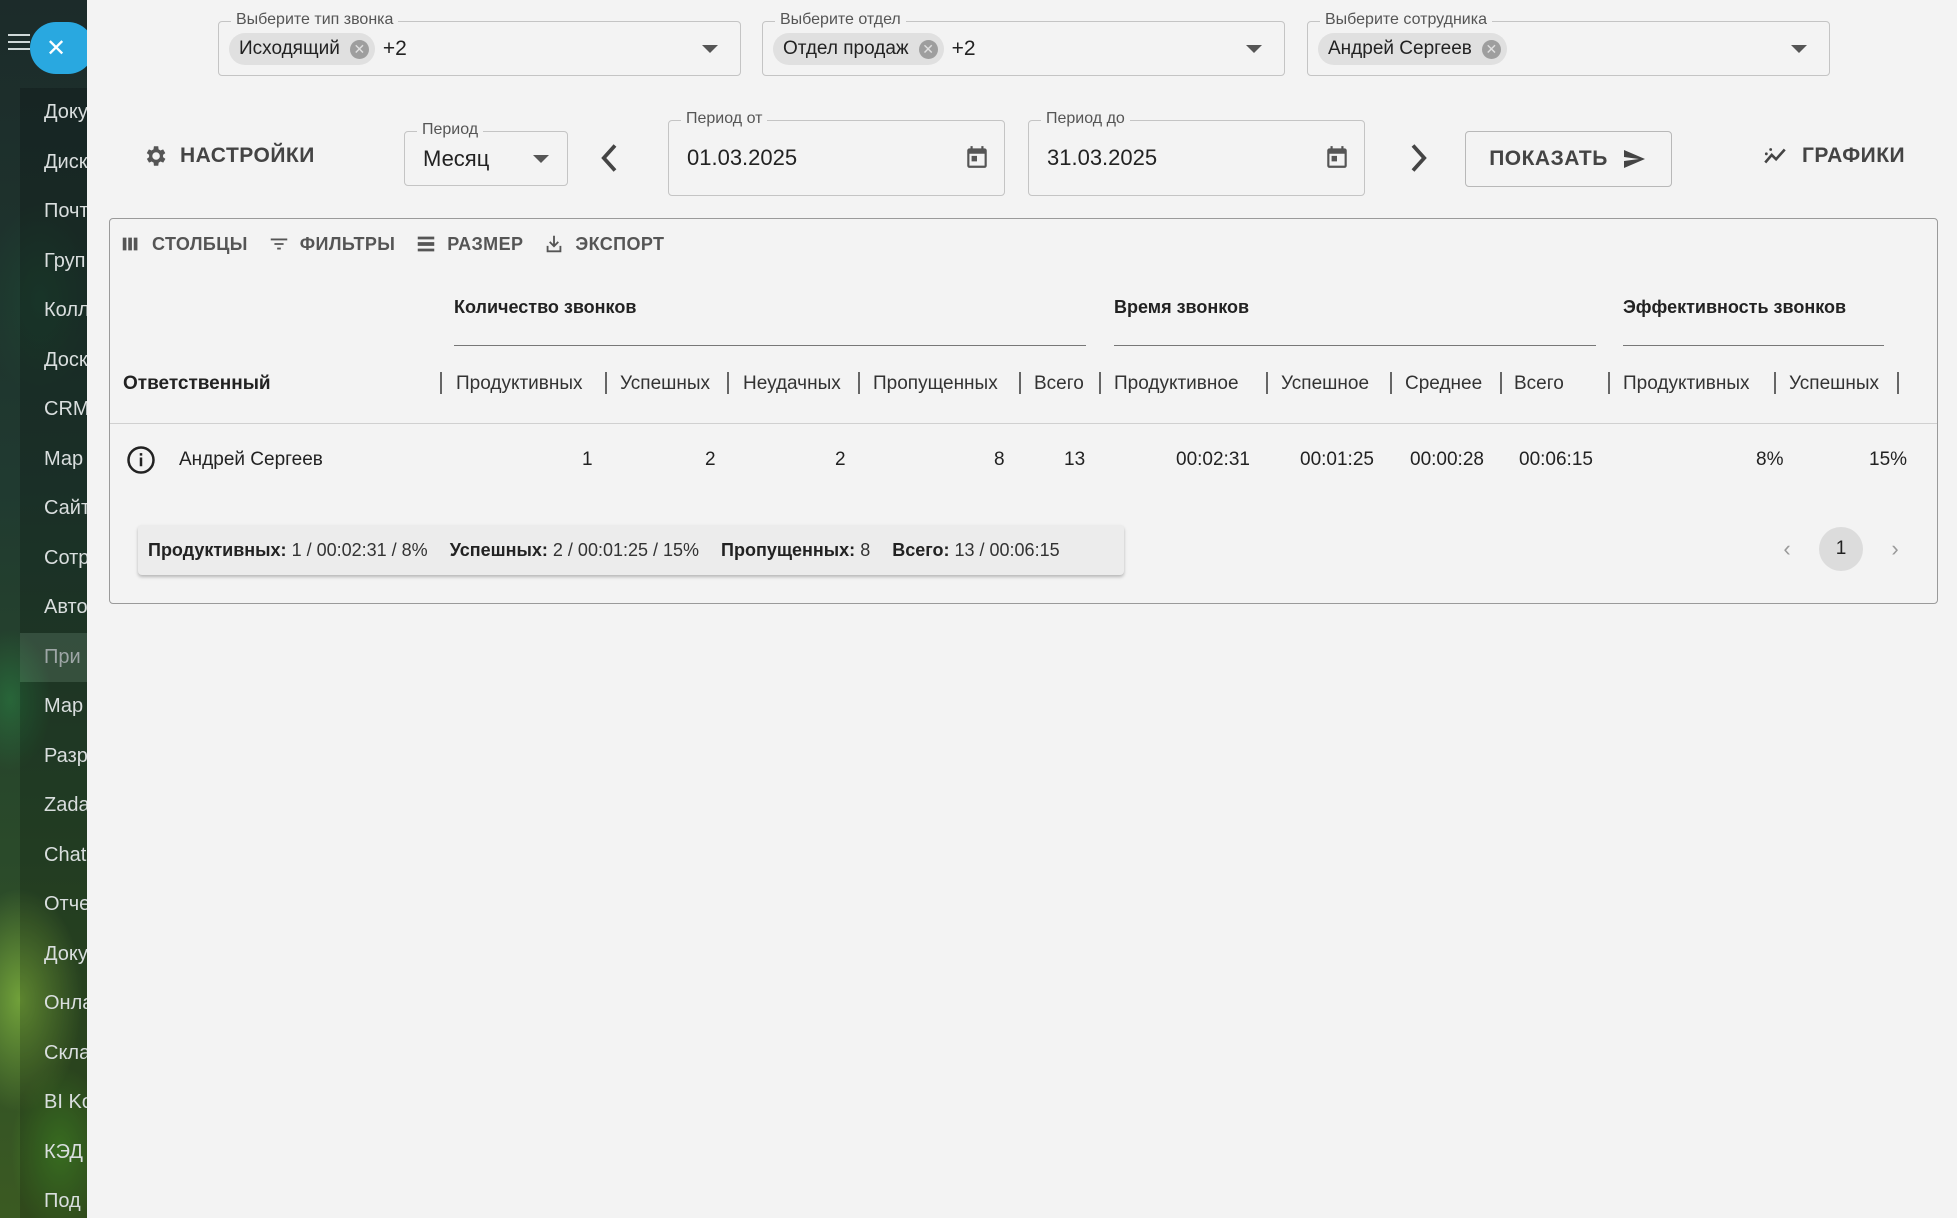  What do you see at coordinates (1085, 119) in the screenshot?
I see `date-to-legend: Период до` at bounding box center [1085, 119].